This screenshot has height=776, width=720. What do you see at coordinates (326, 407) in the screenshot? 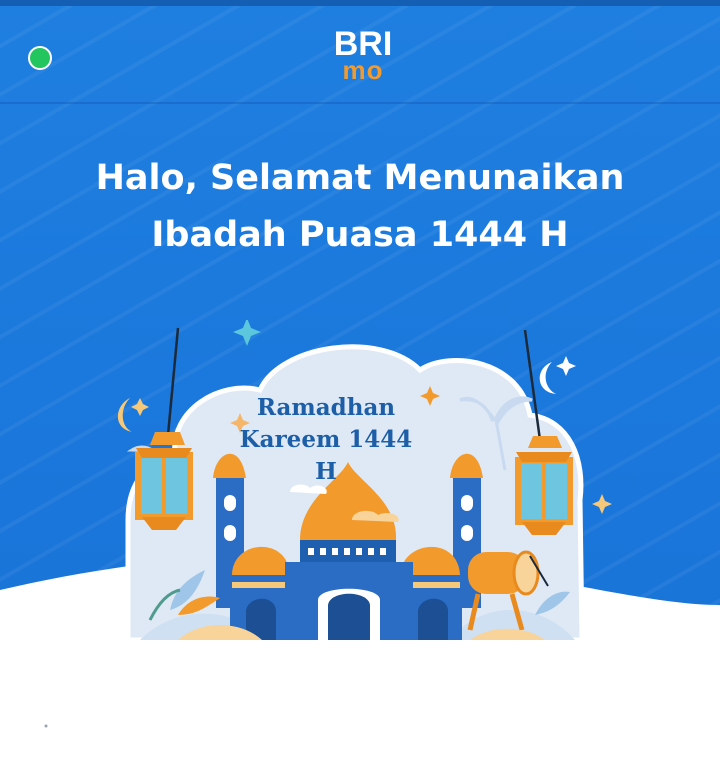
I see `banner-line-1: Ramadhan` at bounding box center [326, 407].